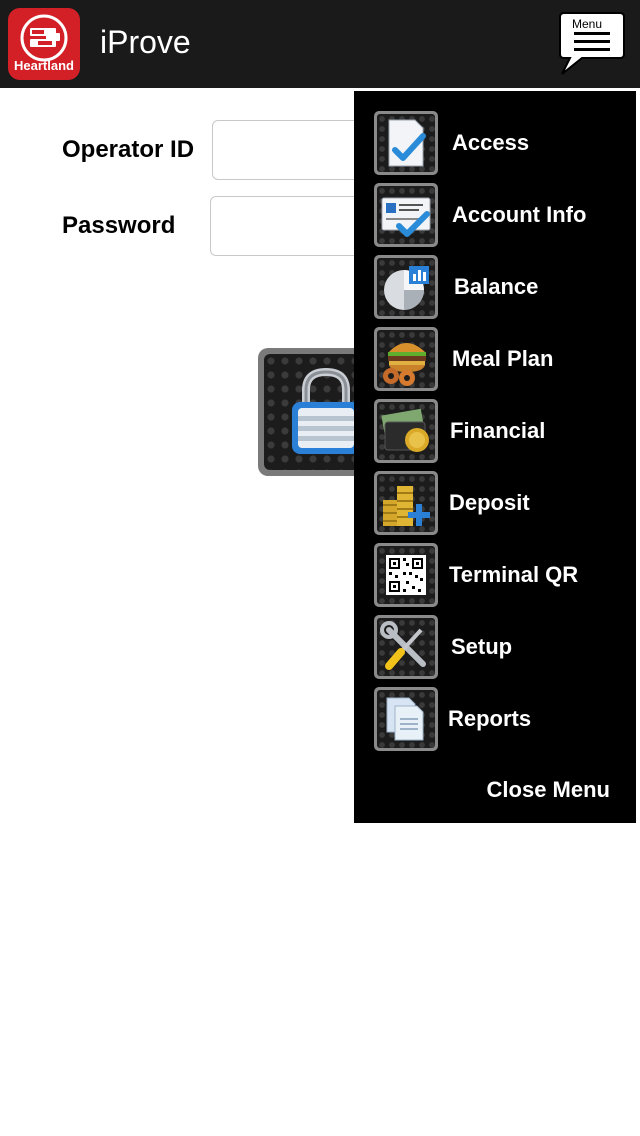 The height and width of the screenshot is (1136, 640). I want to click on menu-item-access: Access, so click(495, 144).